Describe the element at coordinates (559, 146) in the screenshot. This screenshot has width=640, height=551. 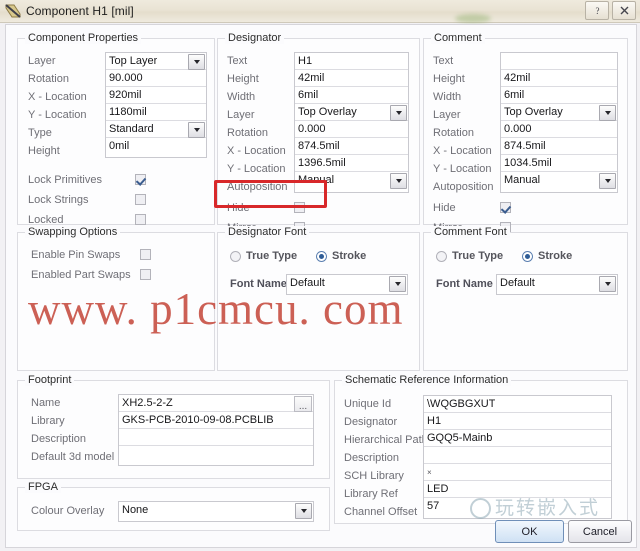
I see `input-comment-x-location: 874.5mil` at that location.